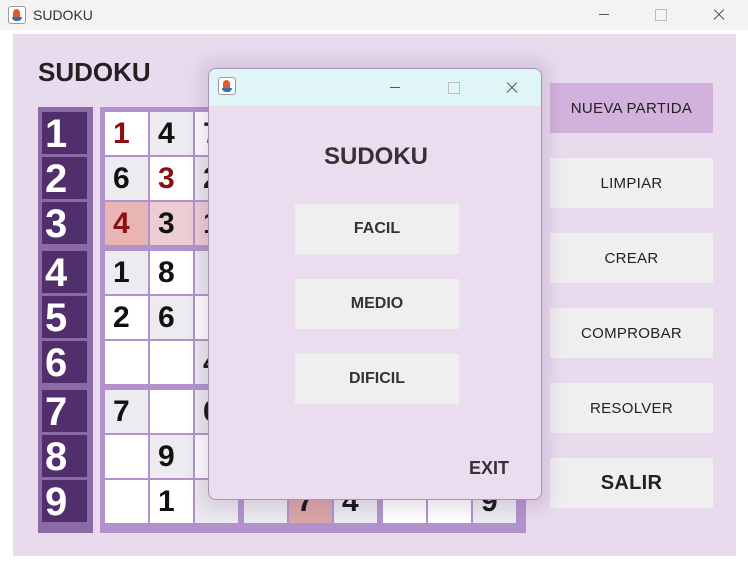 The height and width of the screenshot is (564, 748). What do you see at coordinates (377, 379) in the screenshot?
I see `dificil-button: DIFICIL` at bounding box center [377, 379].